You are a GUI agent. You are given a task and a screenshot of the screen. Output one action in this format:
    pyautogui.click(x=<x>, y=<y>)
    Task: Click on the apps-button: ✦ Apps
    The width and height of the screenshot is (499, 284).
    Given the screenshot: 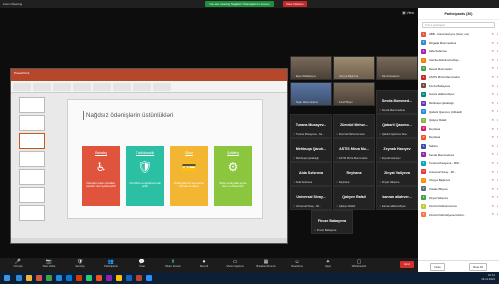 What is the action you would take?
    pyautogui.click(x=328, y=265)
    